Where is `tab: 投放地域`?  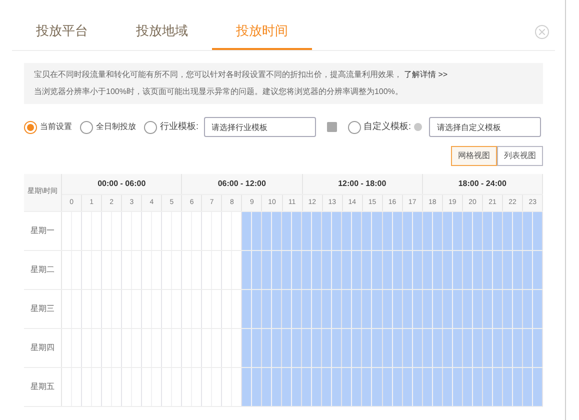
tab: 投放地域 is located at coordinates (162, 32).